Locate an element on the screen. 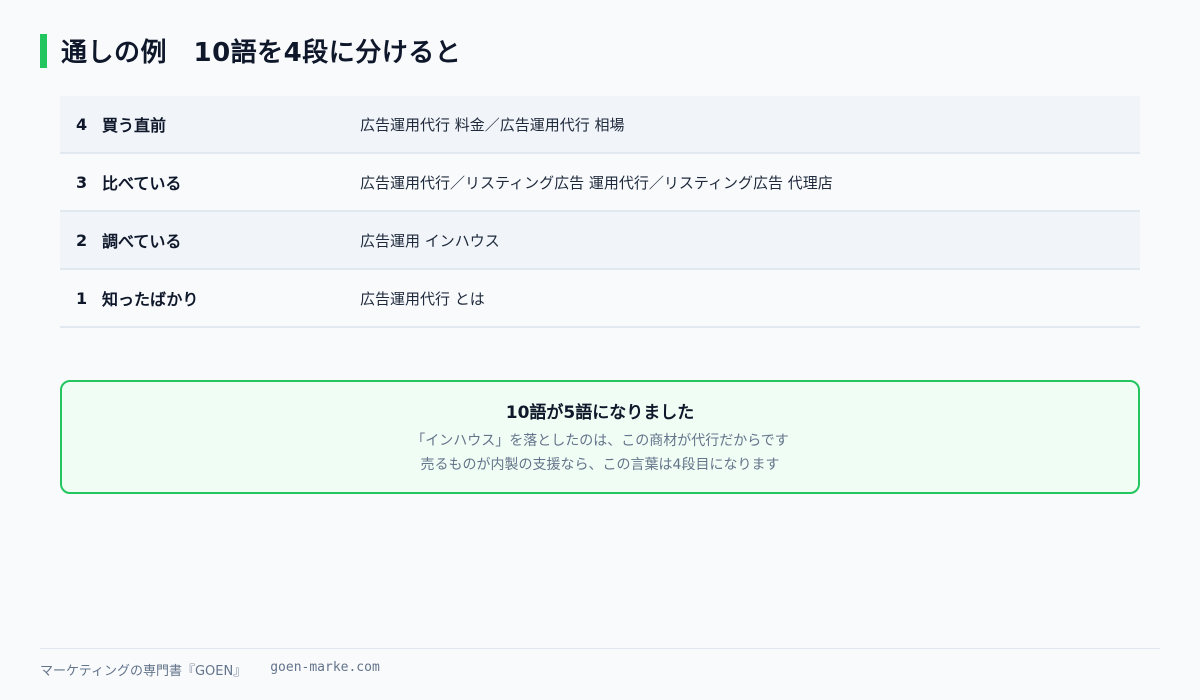  stage-keywords: 広告運用 インハウス is located at coordinates (430, 240).